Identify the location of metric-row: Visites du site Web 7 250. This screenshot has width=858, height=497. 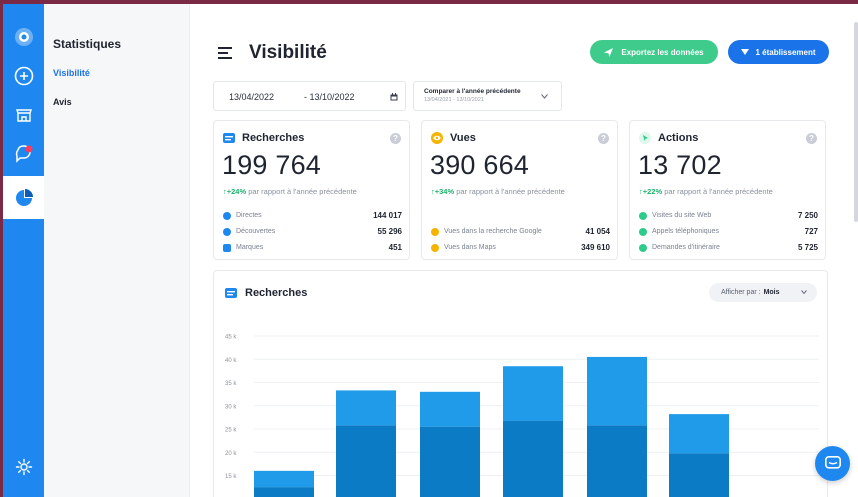
(728, 215).